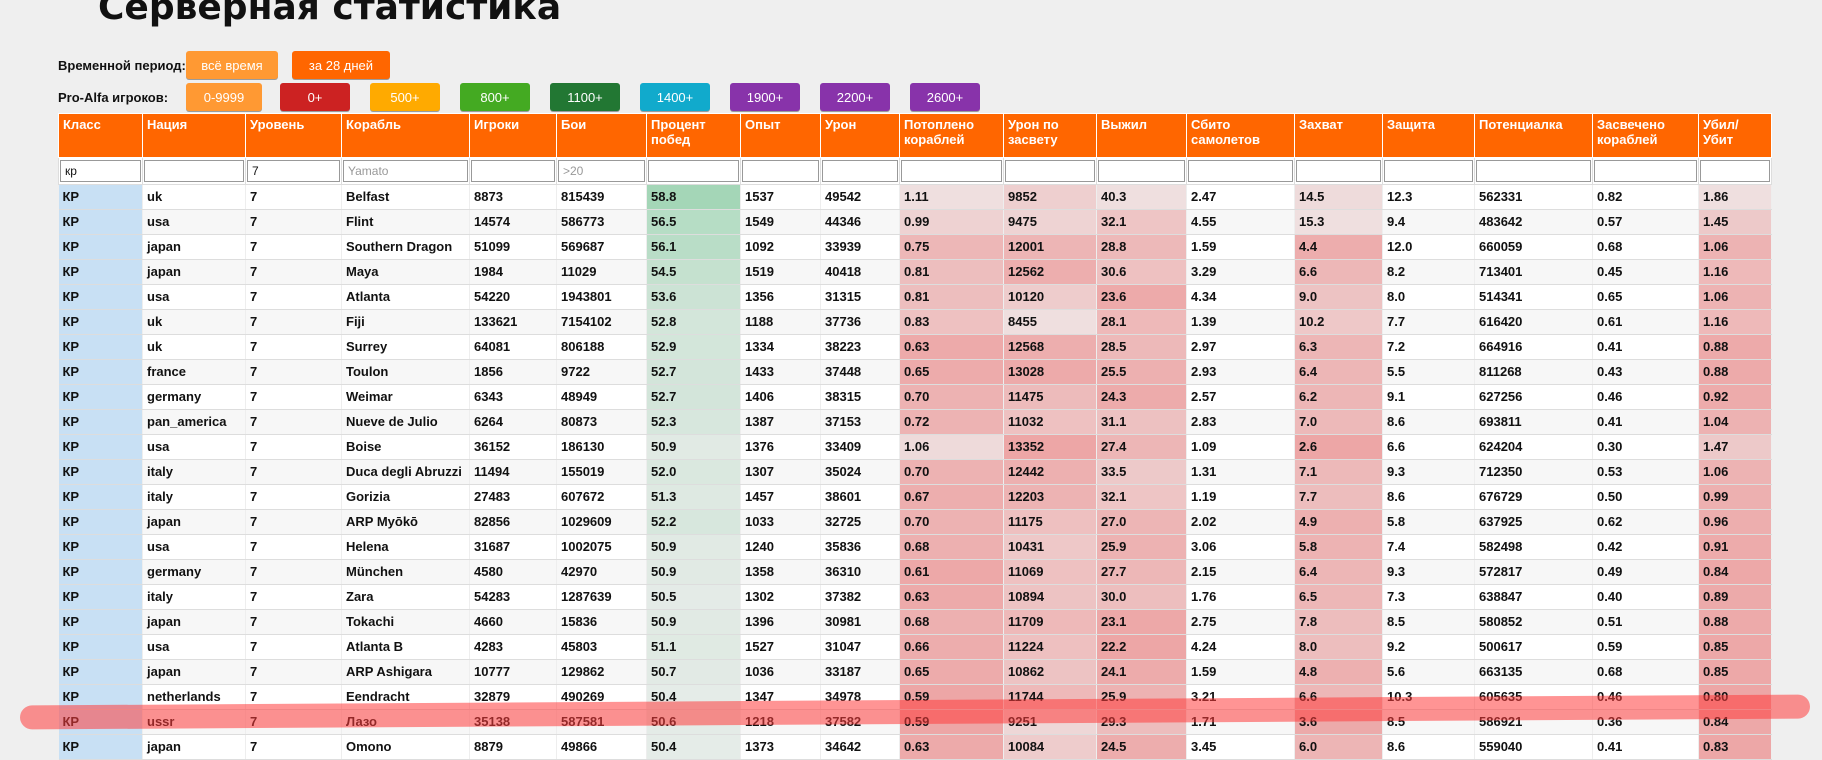 The height and width of the screenshot is (760, 1822). Describe the element at coordinates (585, 97) in the screenshot. I see `proalfa-button-1100: 1100+` at that location.